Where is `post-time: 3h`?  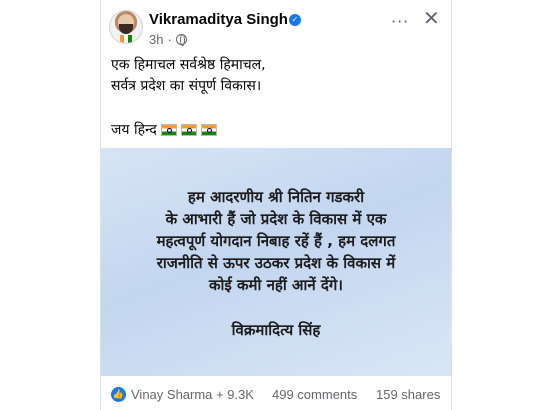
post-time: 3h is located at coordinates (156, 39).